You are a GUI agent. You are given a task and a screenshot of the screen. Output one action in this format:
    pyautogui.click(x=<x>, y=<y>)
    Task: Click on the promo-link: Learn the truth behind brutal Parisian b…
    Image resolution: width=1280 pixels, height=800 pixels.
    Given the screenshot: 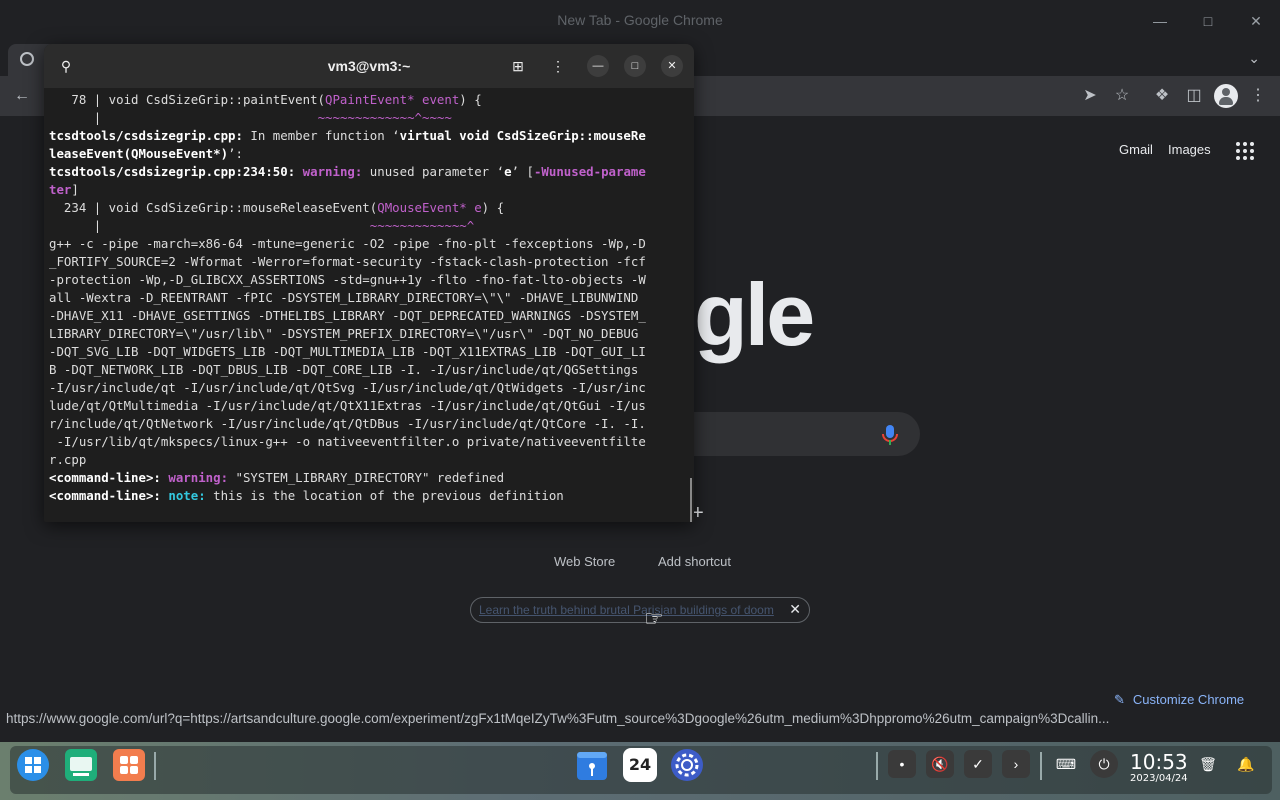 What is the action you would take?
    pyautogui.click(x=627, y=610)
    